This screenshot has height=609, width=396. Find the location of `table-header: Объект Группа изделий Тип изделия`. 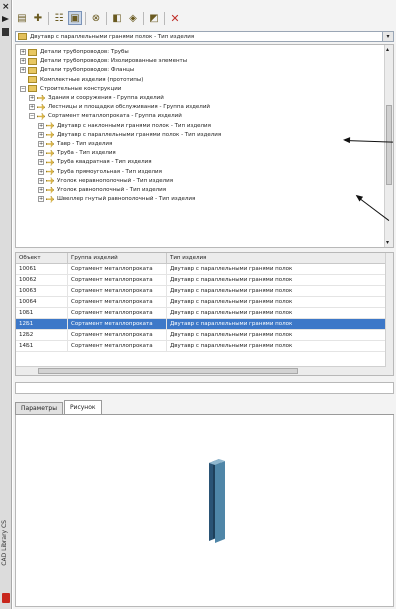

table-header: Объект Группа изделий Тип изделия is located at coordinates (201, 258).